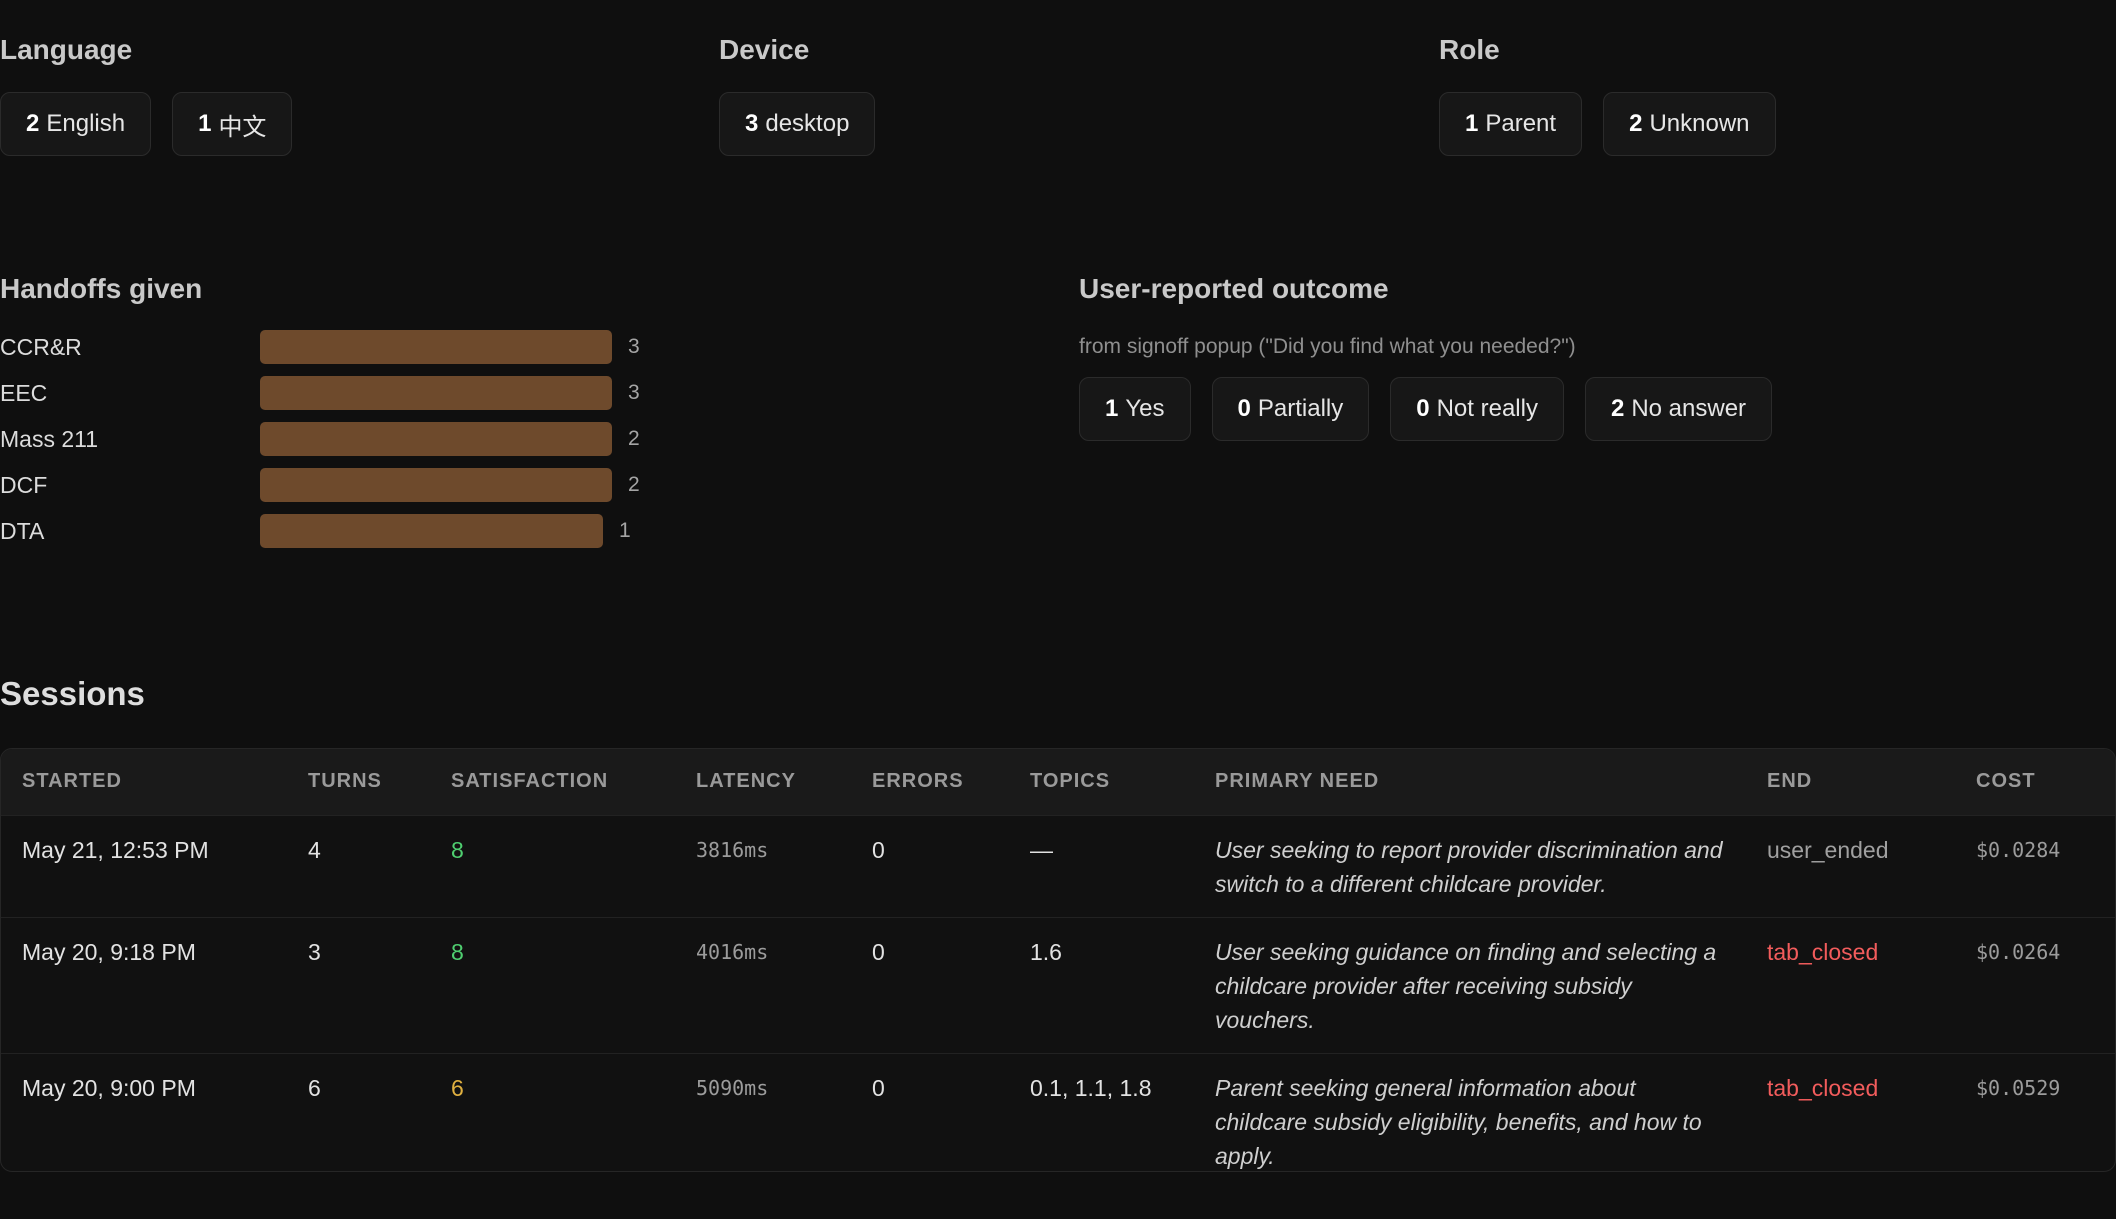 This screenshot has height=1219, width=2116. I want to click on chip-label: Not really, so click(1487, 408).